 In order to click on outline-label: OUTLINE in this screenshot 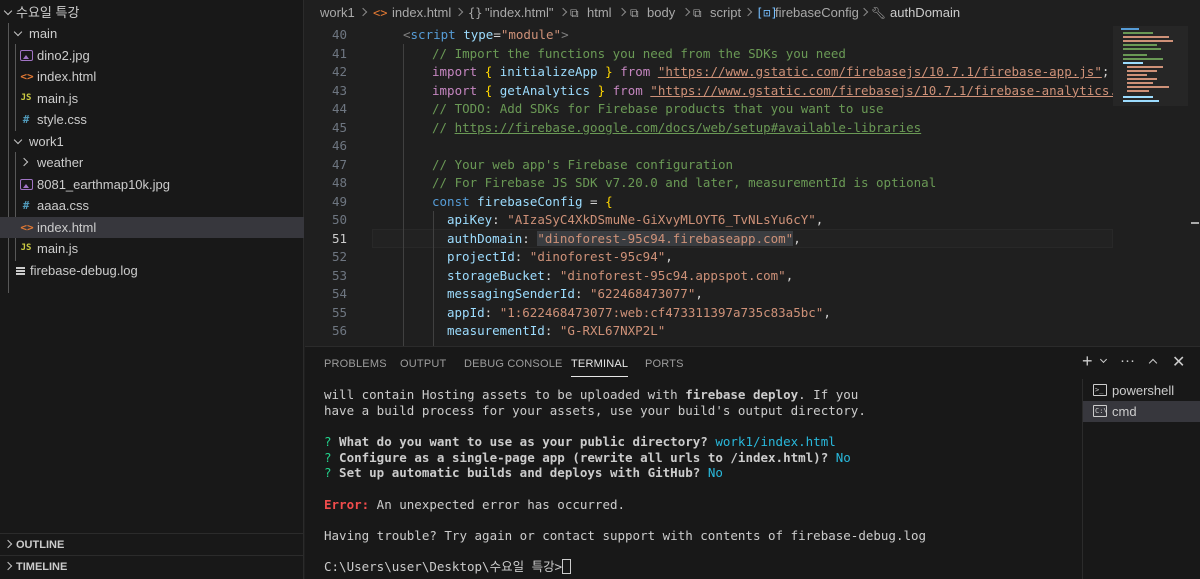, I will do `click(40, 545)`.